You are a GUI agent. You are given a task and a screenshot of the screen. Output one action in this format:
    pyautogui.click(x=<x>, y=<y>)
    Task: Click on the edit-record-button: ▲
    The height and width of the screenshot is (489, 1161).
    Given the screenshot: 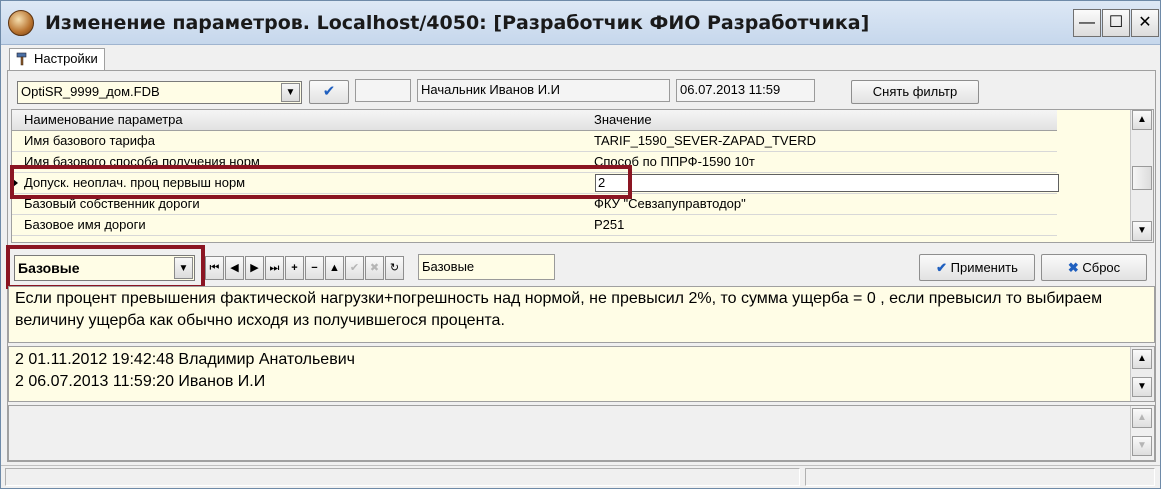 What is the action you would take?
    pyautogui.click(x=334, y=268)
    